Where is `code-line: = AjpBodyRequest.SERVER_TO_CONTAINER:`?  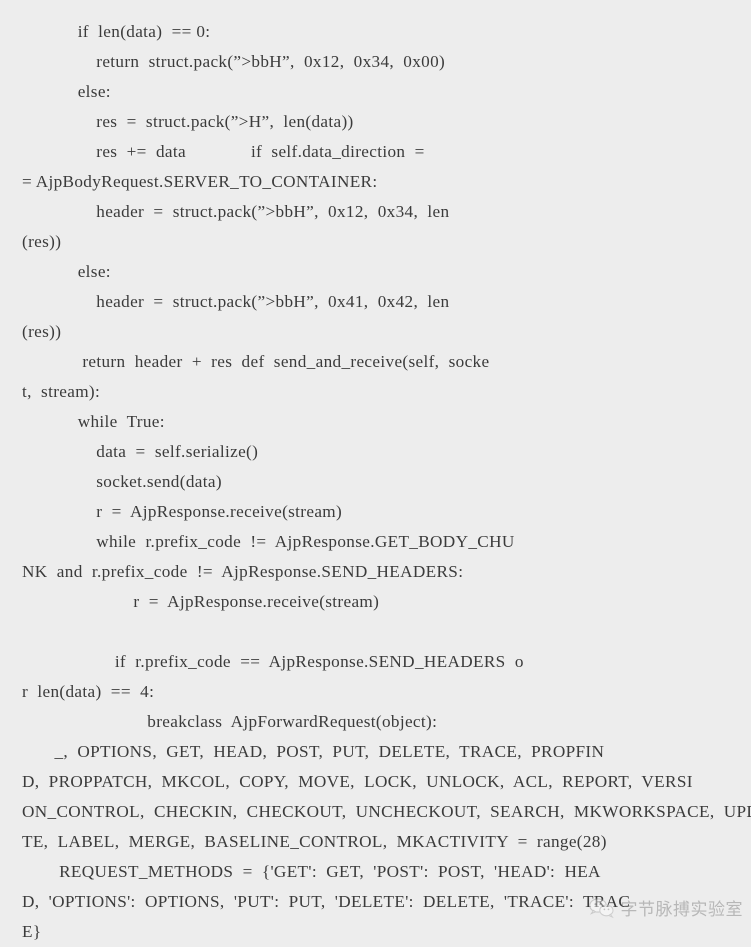
code-line: = AjpBodyRequest.SERVER_TO_CONTAINER: is located at coordinates (200, 181).